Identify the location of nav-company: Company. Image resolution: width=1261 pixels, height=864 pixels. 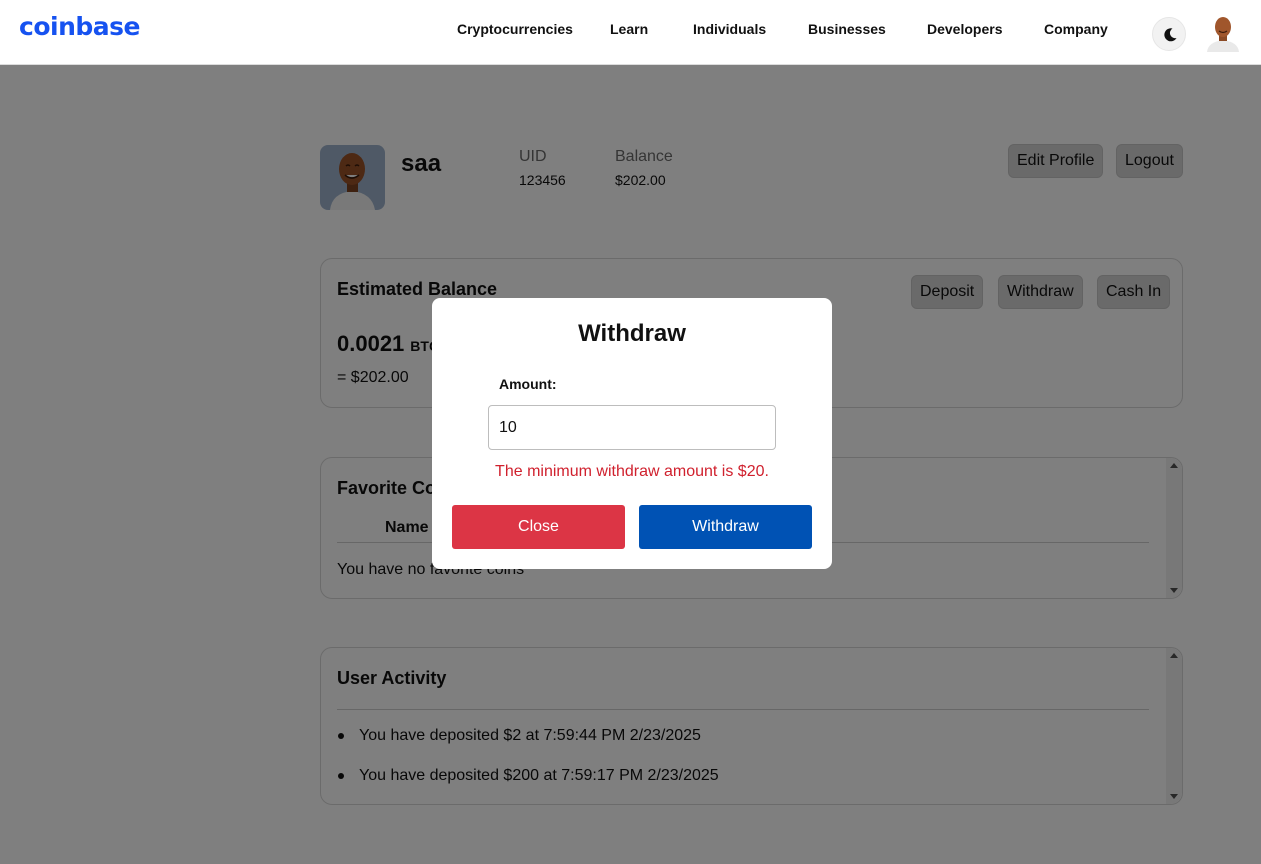
(1076, 29).